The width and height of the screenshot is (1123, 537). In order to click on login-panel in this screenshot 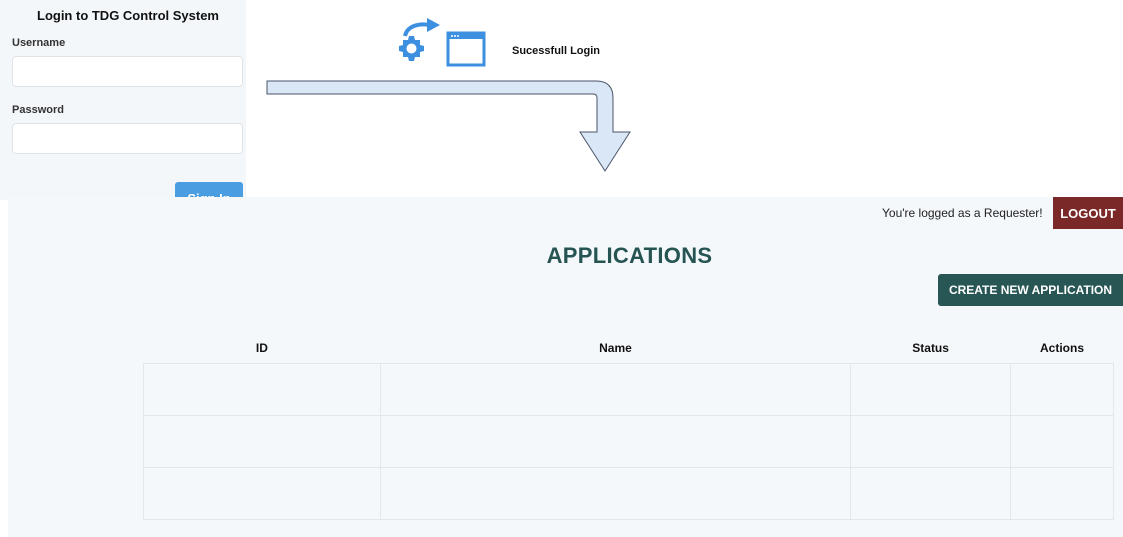, I will do `click(123, 100)`.